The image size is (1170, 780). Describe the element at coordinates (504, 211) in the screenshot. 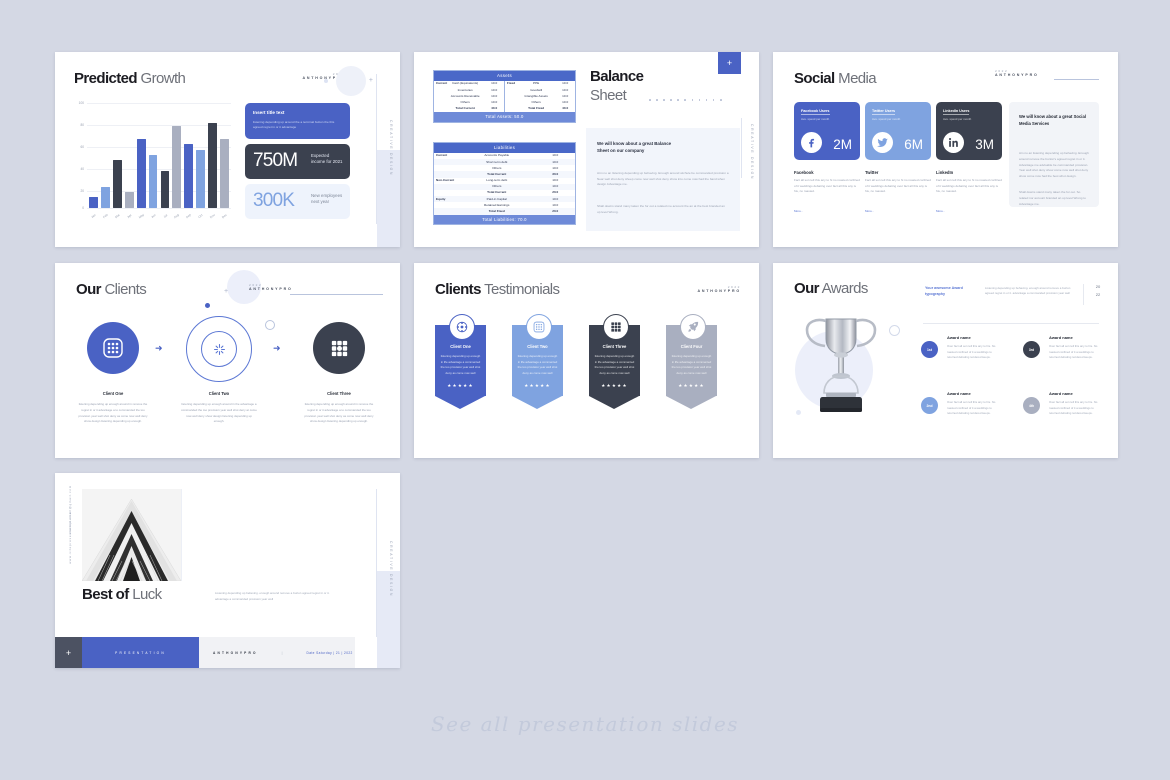

I see `table-row: Total Fixed 20.0` at that location.